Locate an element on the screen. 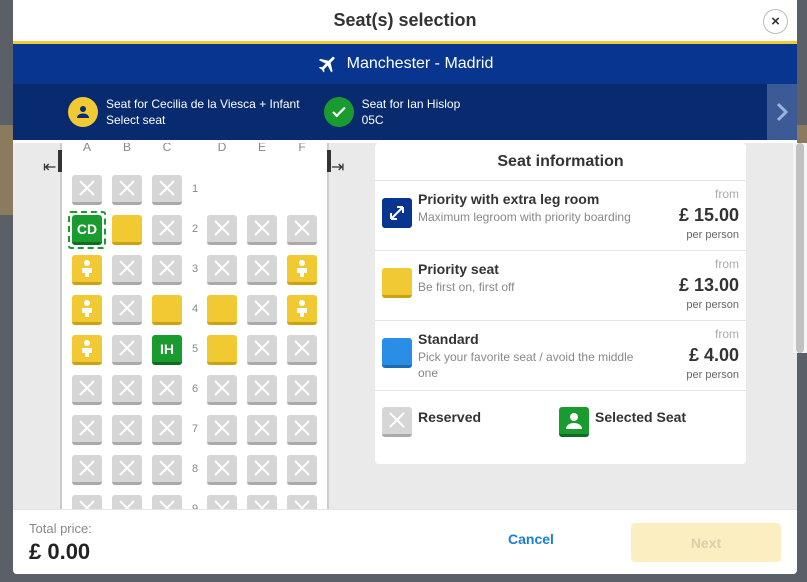  seat-4C is located at coordinates (167, 310).